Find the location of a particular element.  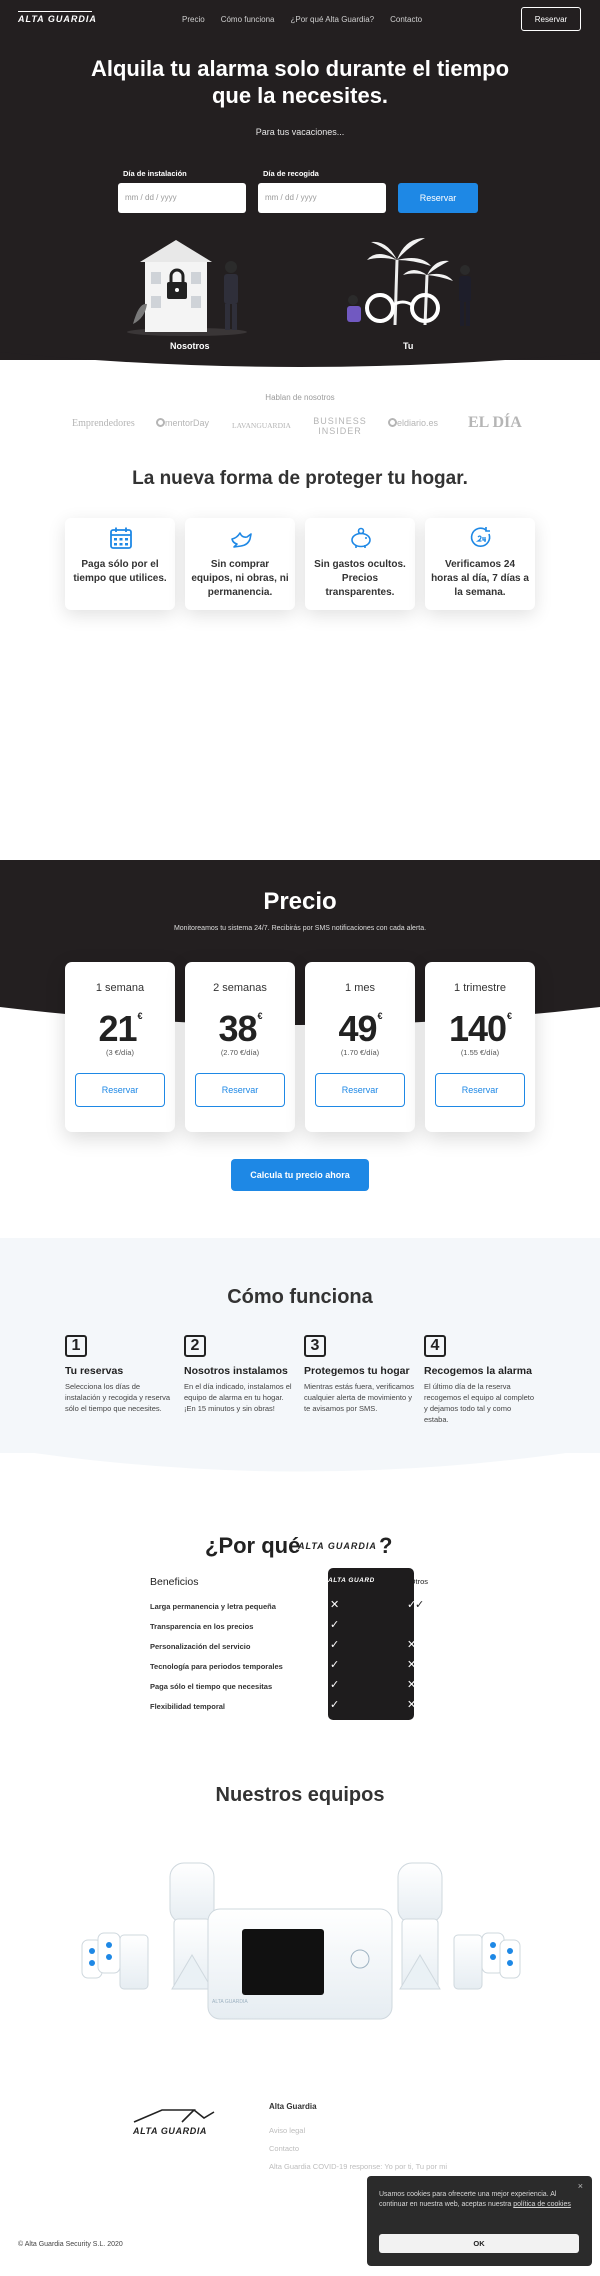

plan-per-day: (2.70 €/día) is located at coordinates (240, 1052).